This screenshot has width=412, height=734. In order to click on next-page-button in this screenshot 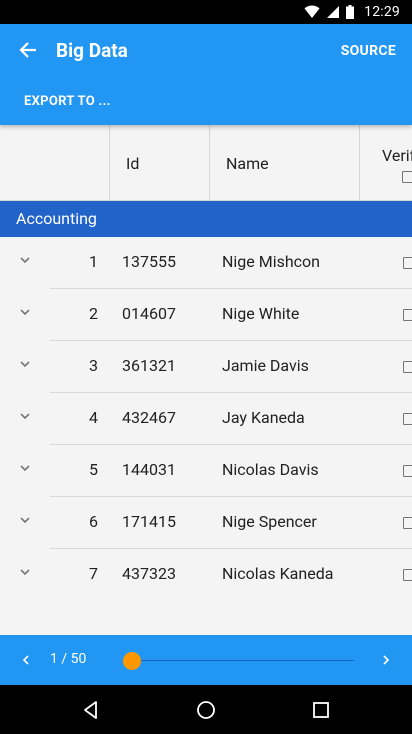, I will do `click(386, 660)`.